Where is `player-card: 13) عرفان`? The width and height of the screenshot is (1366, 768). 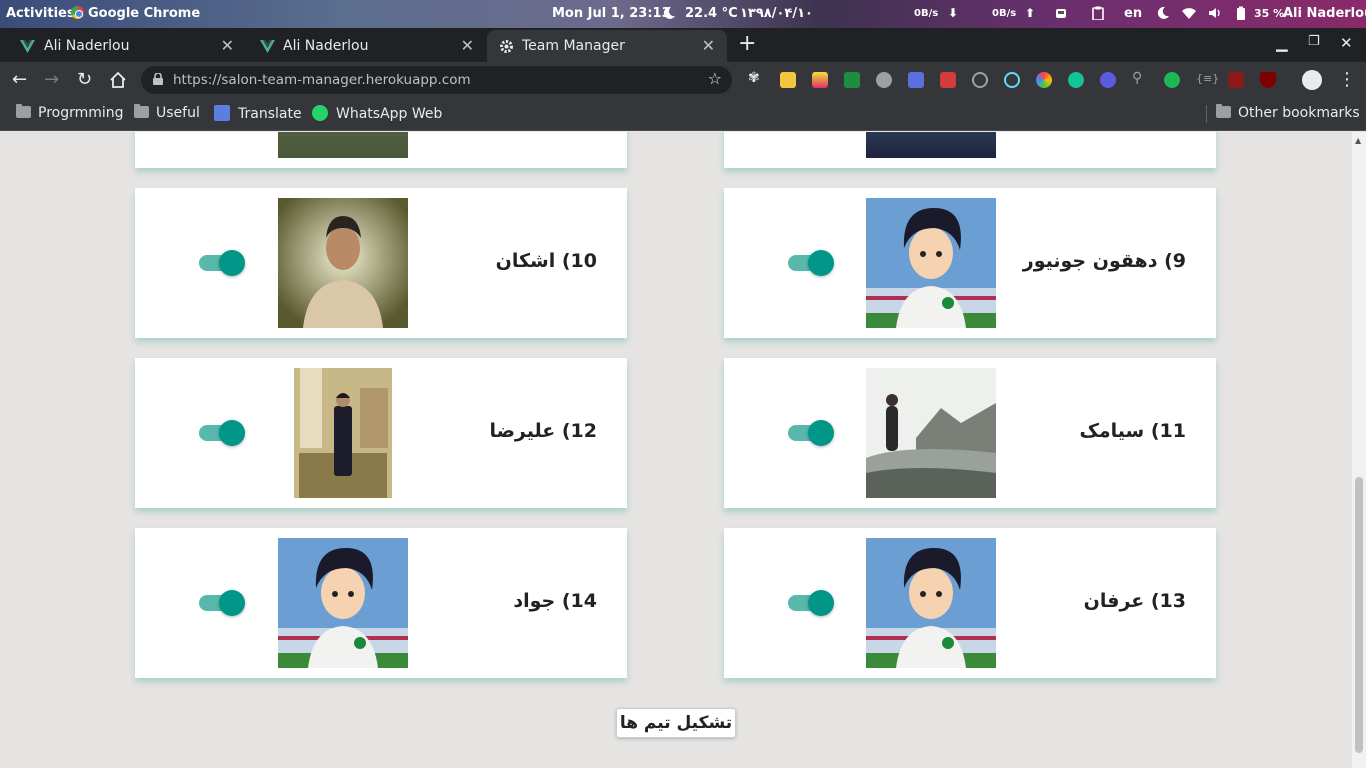 player-card: 13) عرفان is located at coordinates (970, 603).